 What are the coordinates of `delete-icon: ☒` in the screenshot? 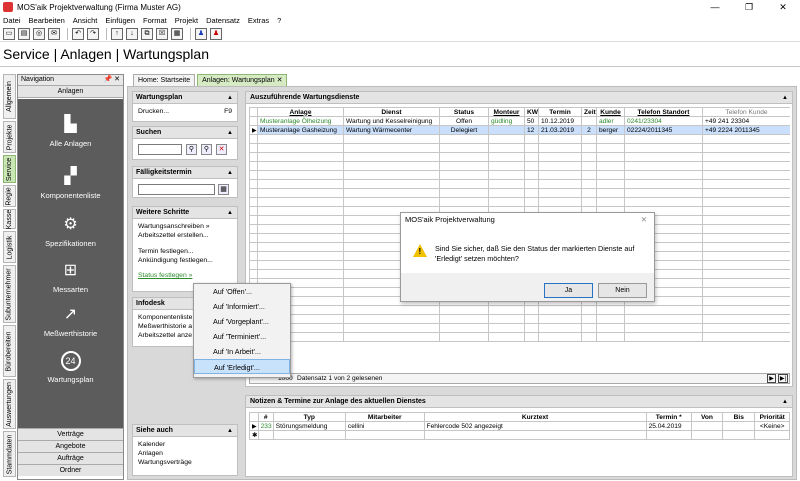 It's located at (162, 33).